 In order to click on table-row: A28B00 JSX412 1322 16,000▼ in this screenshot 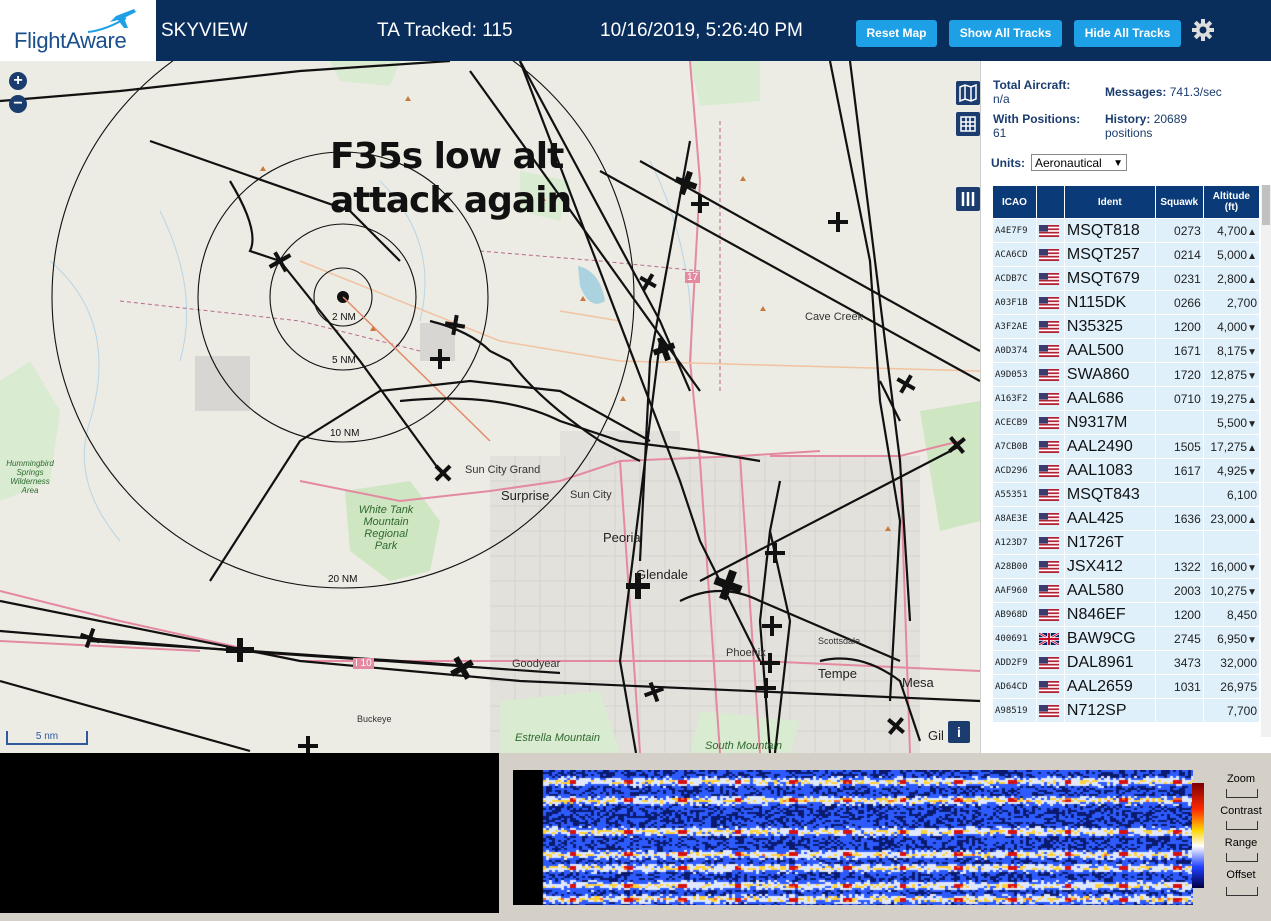, I will do `click(1126, 566)`.